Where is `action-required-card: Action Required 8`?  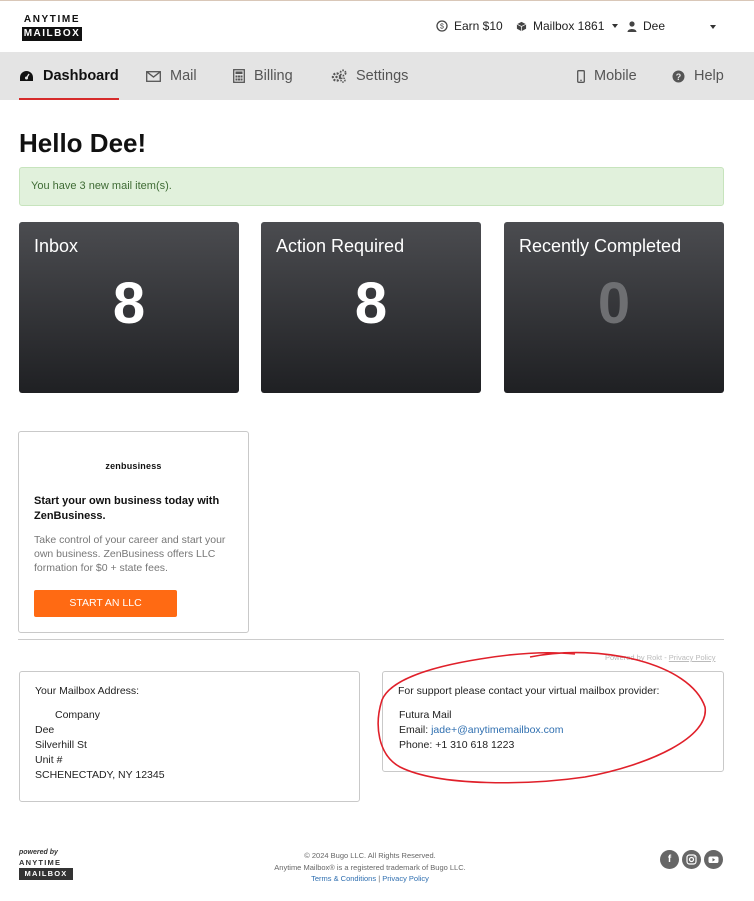
action-required-card: Action Required 8 is located at coordinates (371, 307).